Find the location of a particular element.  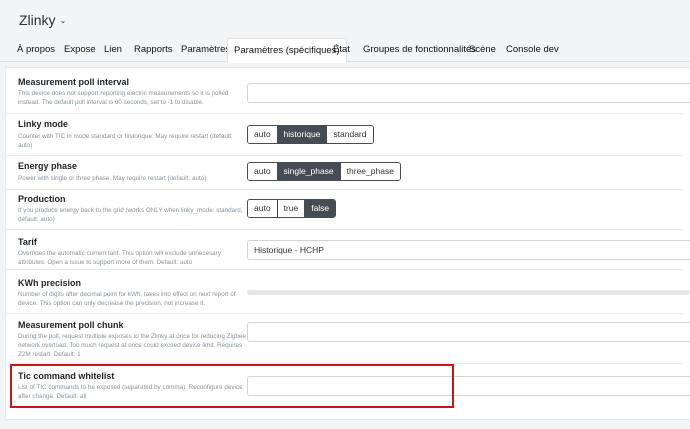

setting-title: Measurement poll chunk is located at coordinates (71, 325).